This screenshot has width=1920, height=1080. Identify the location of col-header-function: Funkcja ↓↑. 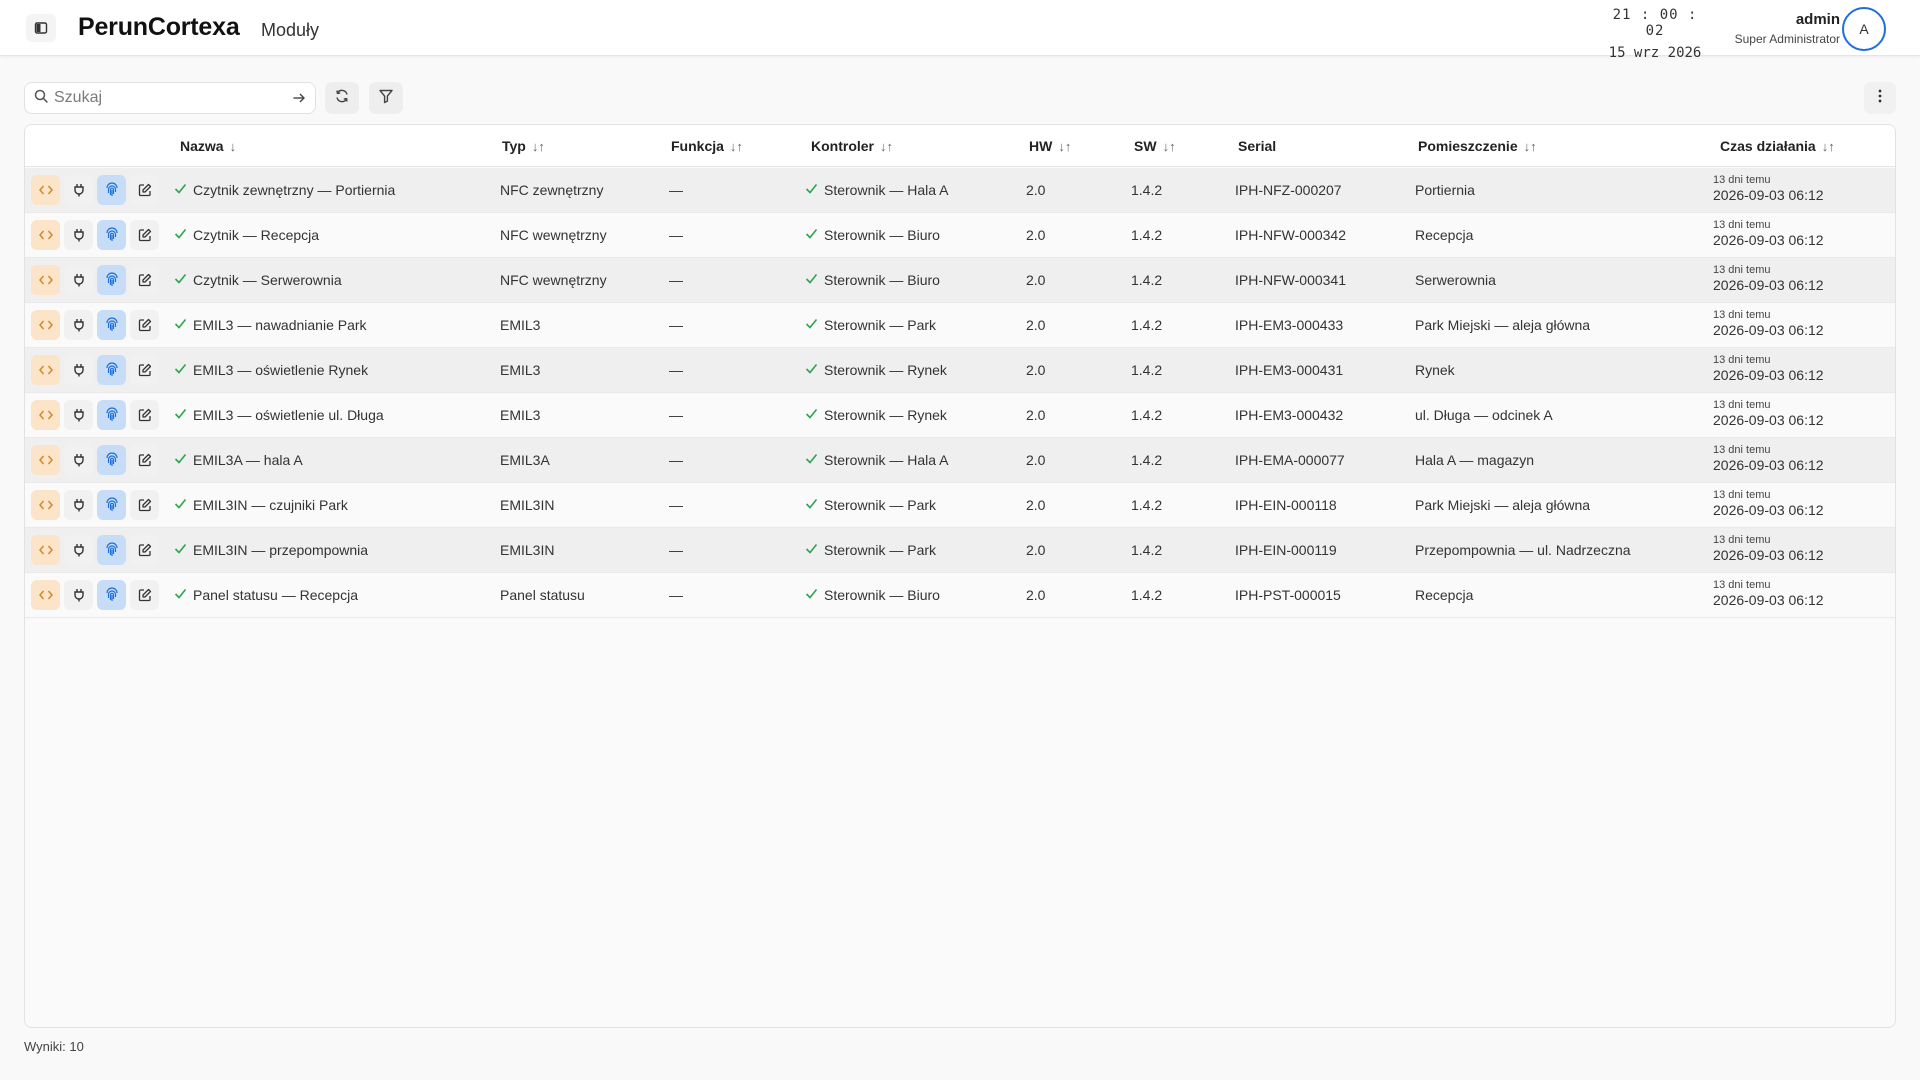
(707, 146).